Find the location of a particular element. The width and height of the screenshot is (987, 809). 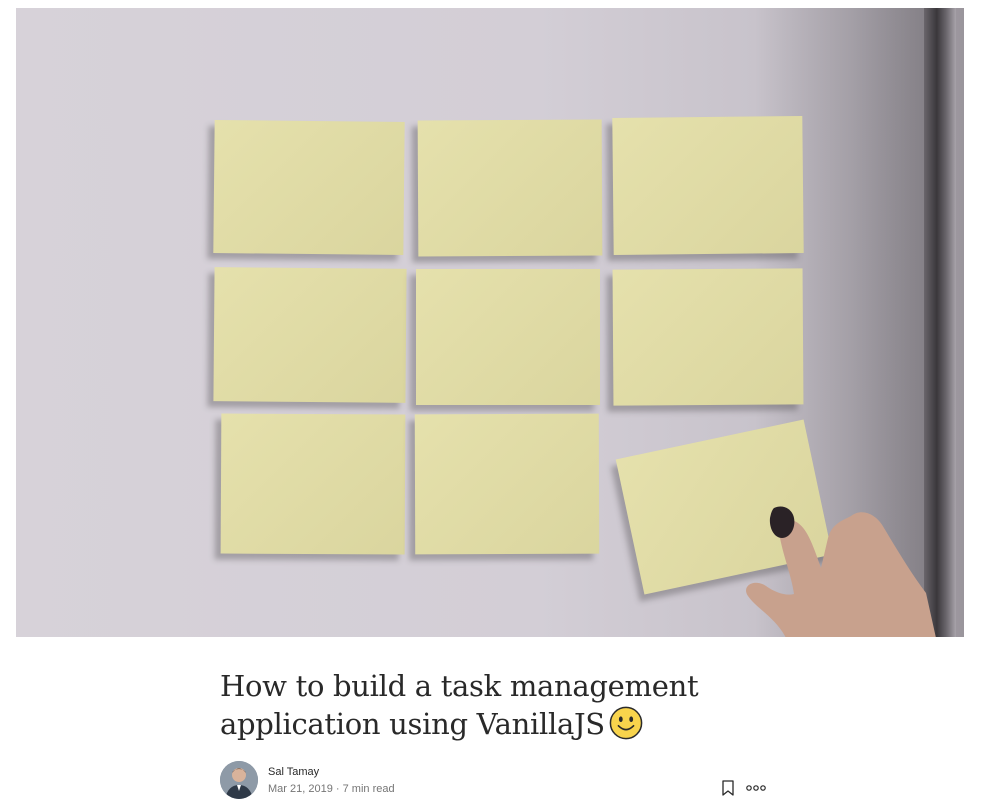

article-meta: Mar 21, 2019 · 7 min read is located at coordinates (331, 789).